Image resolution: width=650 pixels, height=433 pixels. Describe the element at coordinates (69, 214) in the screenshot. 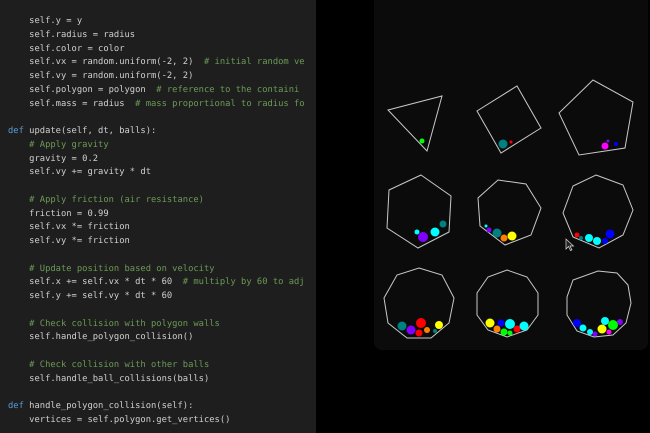

I see `code-line: friction = 0.99` at that location.